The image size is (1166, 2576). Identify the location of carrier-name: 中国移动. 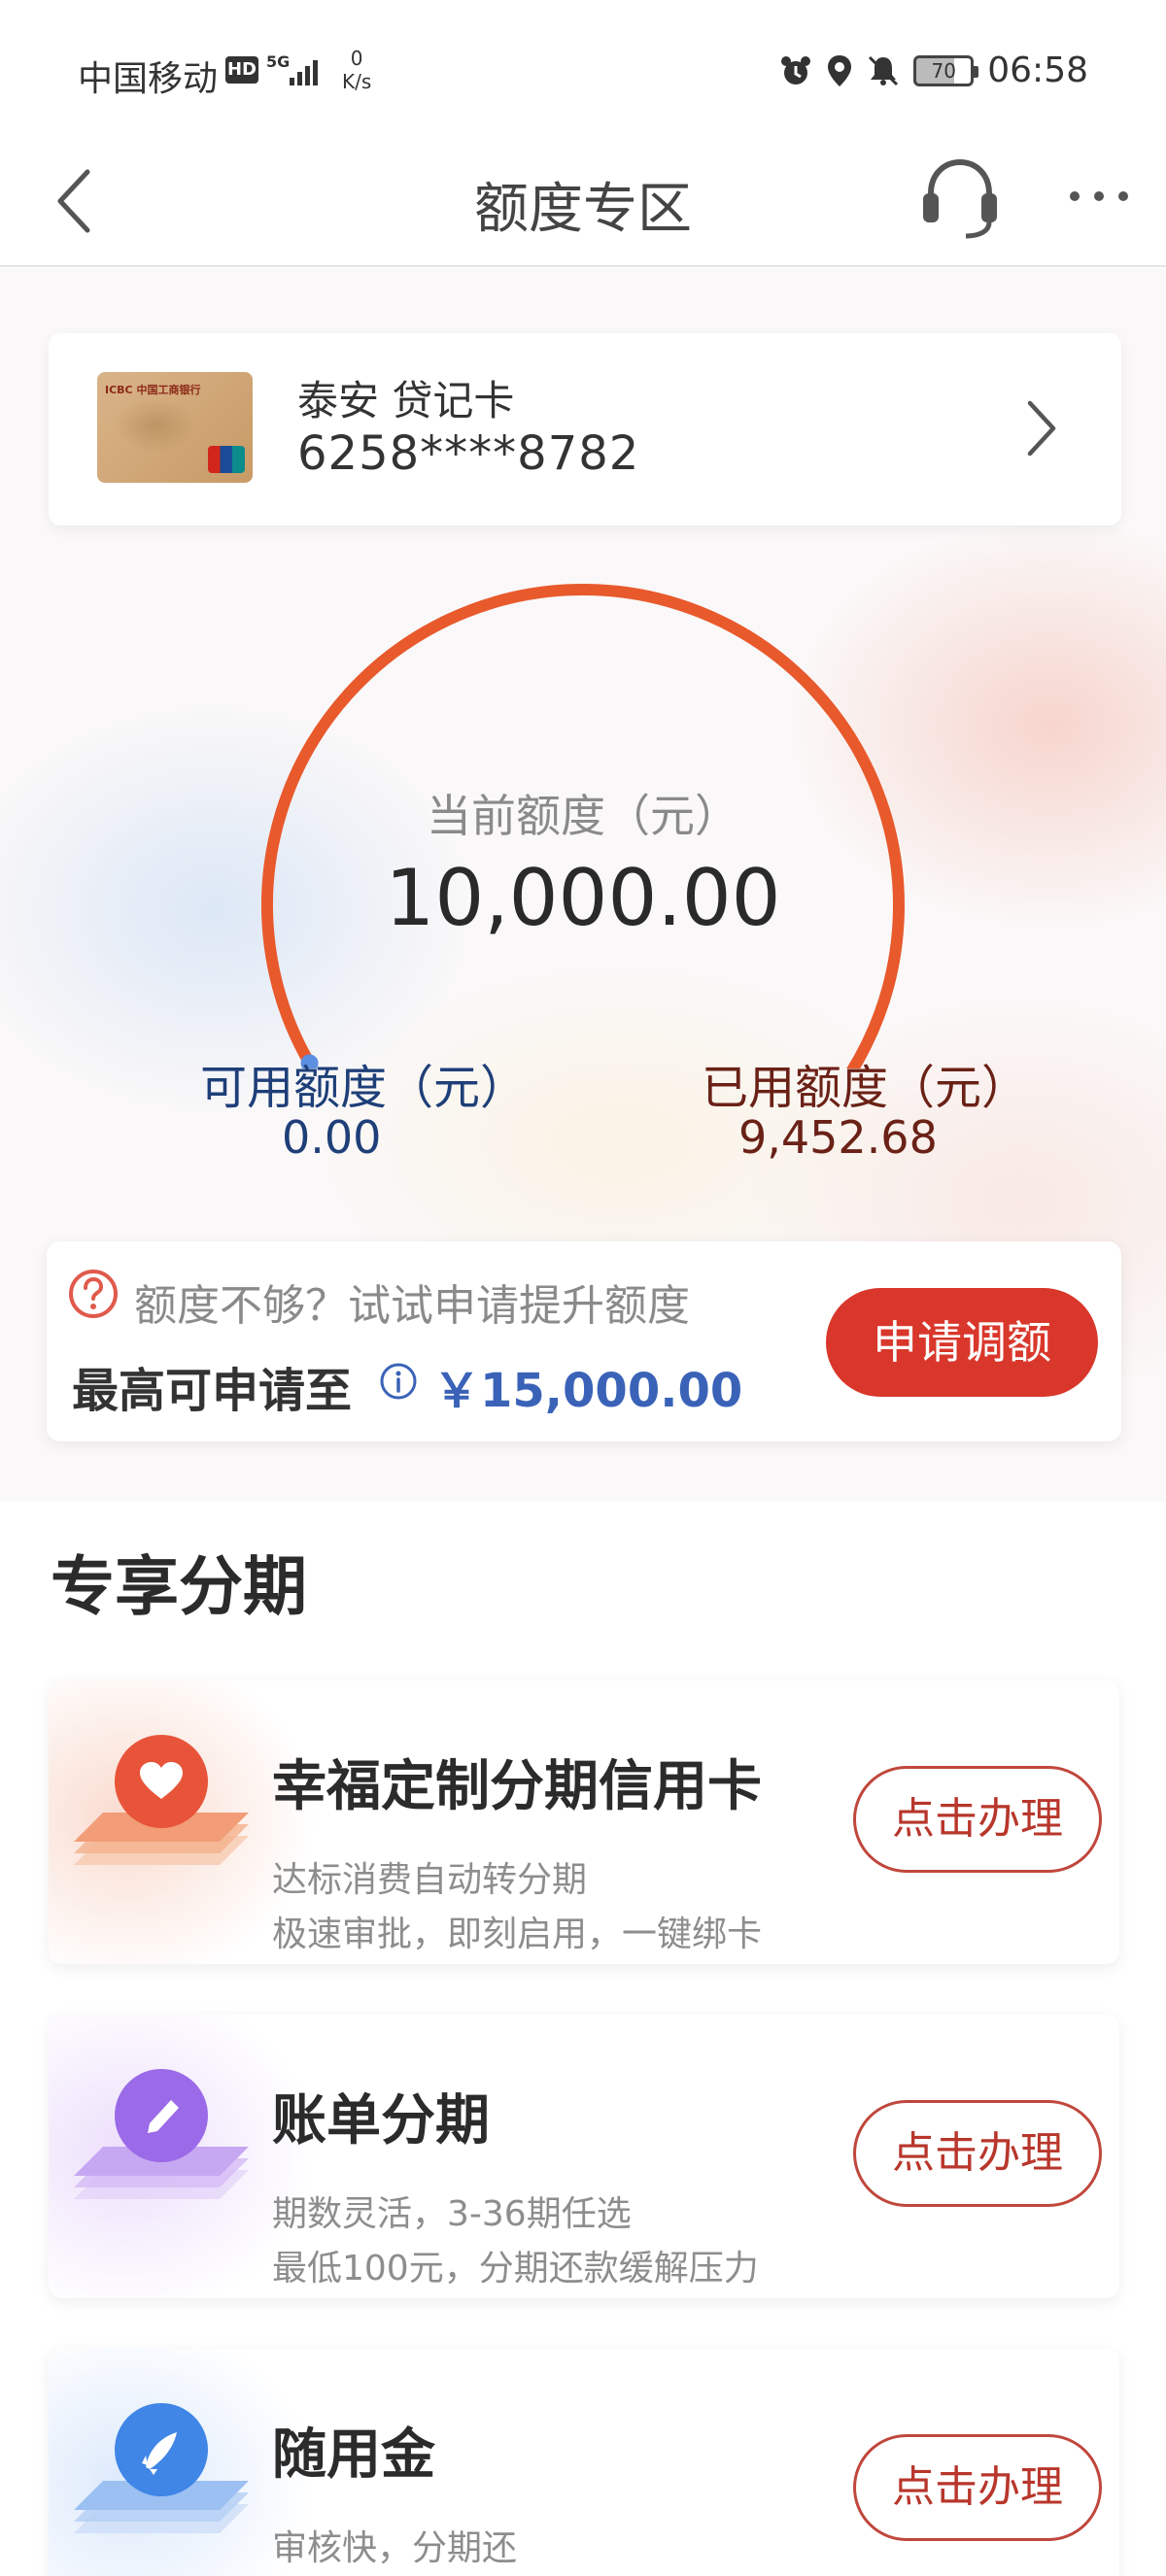
(148, 79).